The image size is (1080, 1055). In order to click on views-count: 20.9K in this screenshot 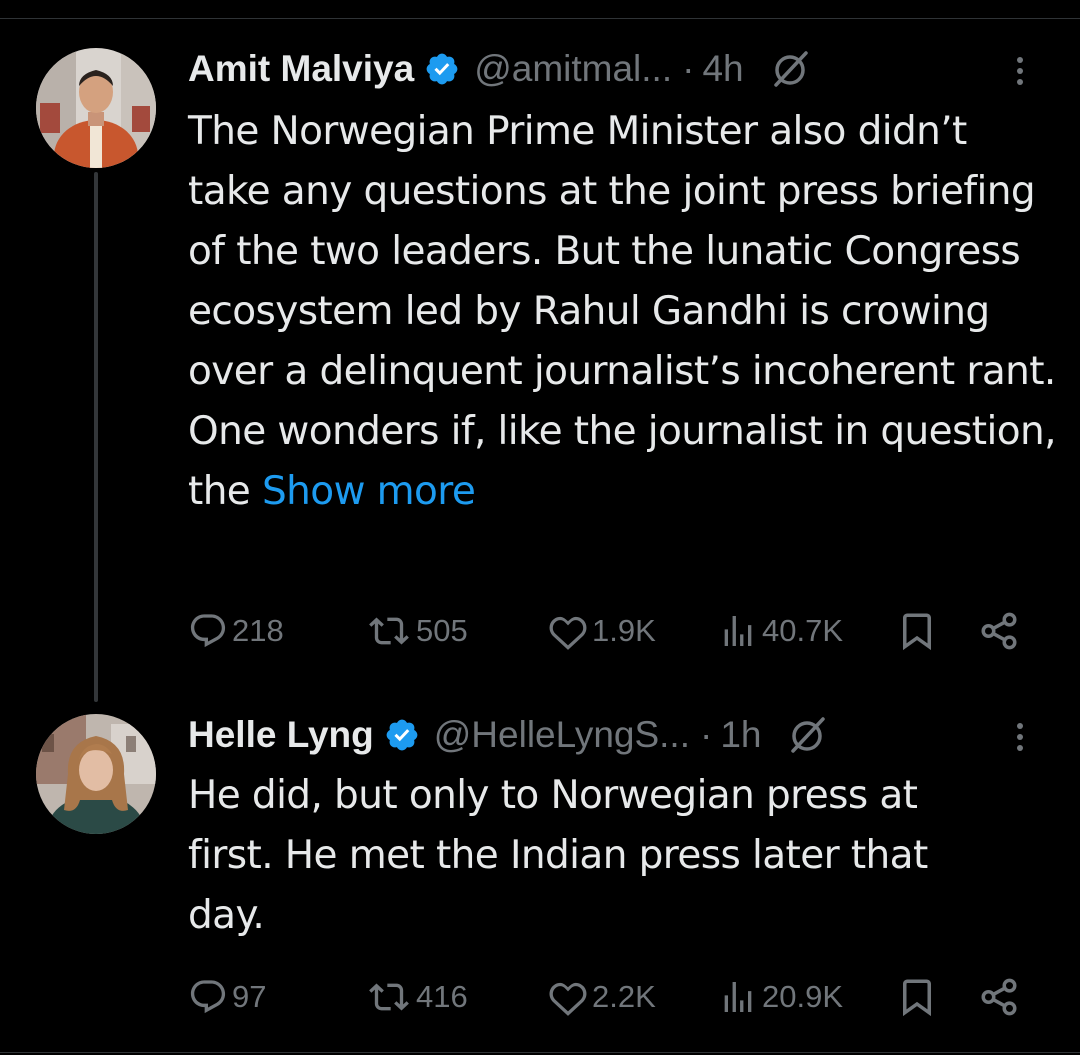, I will do `click(803, 996)`.